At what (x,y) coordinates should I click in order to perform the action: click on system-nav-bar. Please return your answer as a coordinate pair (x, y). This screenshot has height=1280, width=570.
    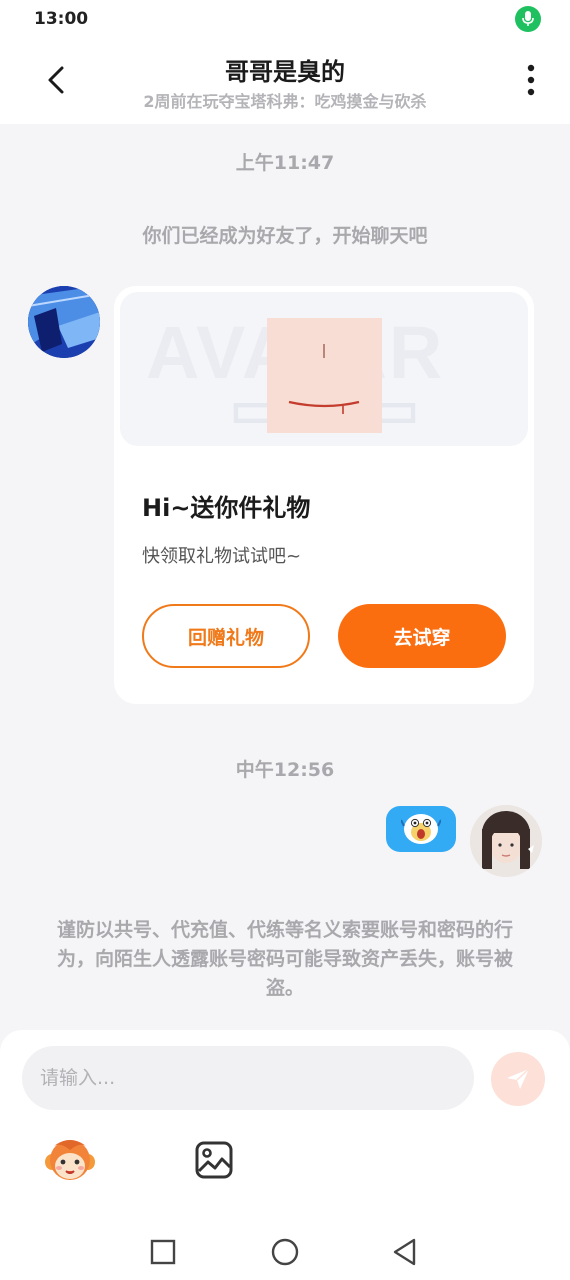
    Looking at the image, I should click on (285, 1251).